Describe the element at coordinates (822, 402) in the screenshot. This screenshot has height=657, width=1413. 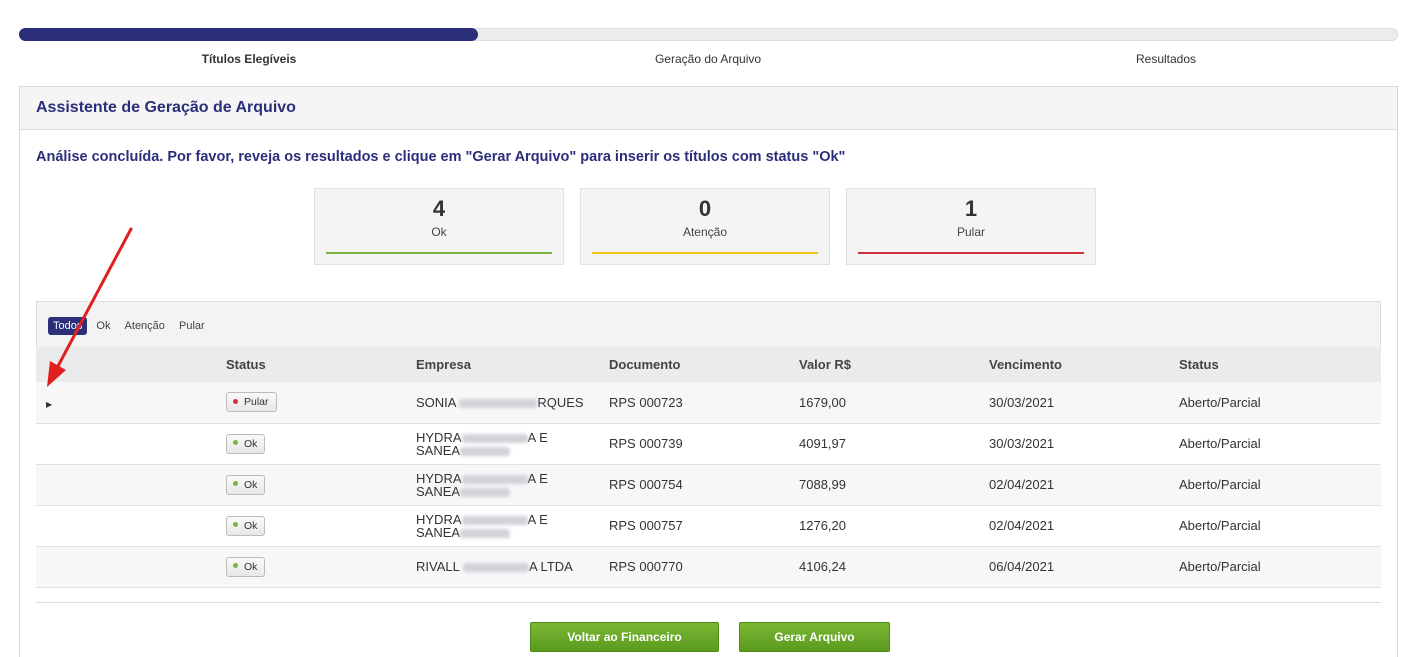
I see `valor-cell: 1679,00` at that location.